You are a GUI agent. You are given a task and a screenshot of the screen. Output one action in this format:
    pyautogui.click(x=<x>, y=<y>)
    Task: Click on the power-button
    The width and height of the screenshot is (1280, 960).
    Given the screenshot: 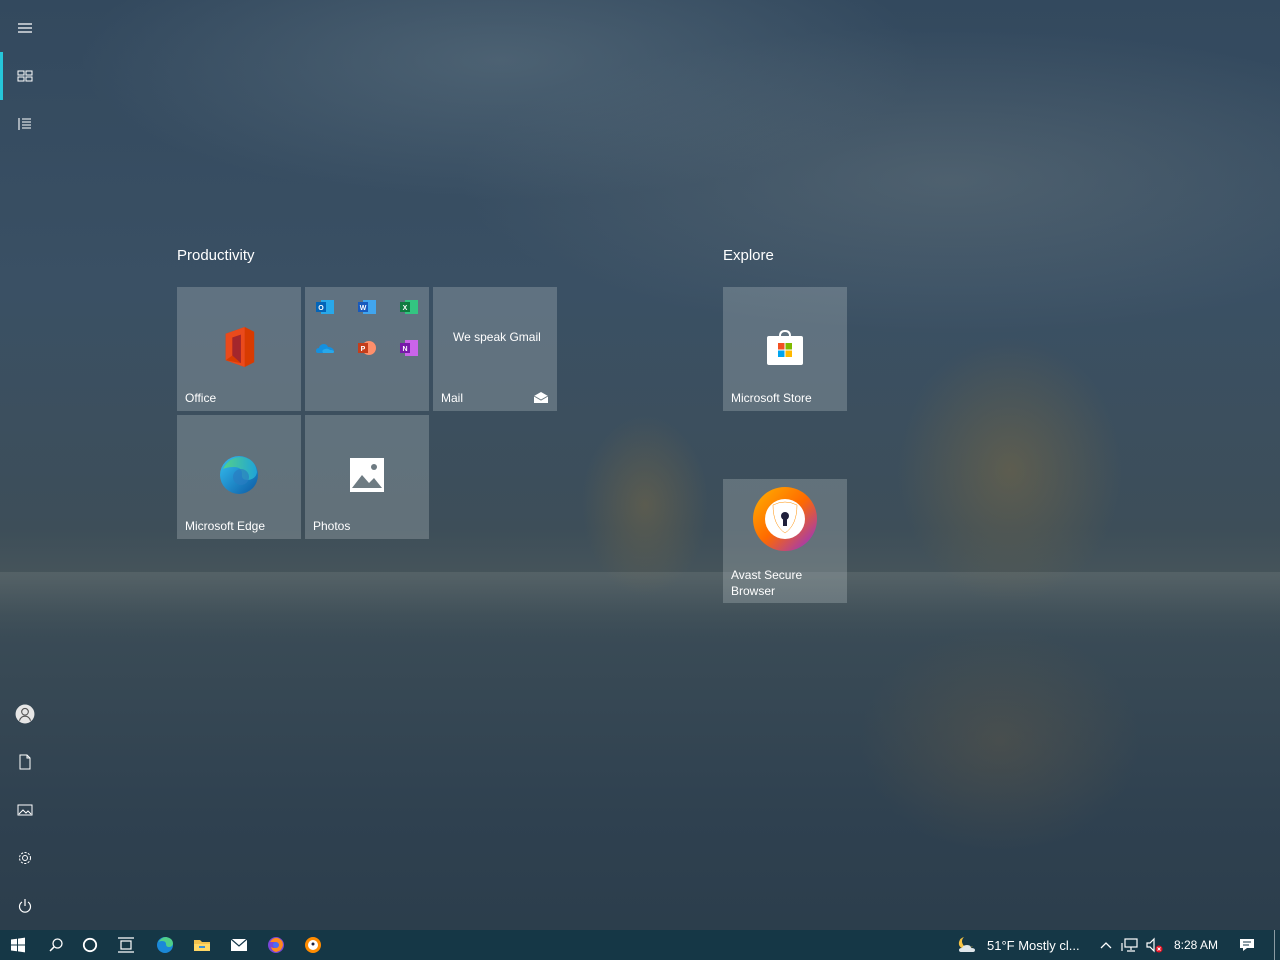 What is the action you would take?
    pyautogui.click(x=25, y=906)
    